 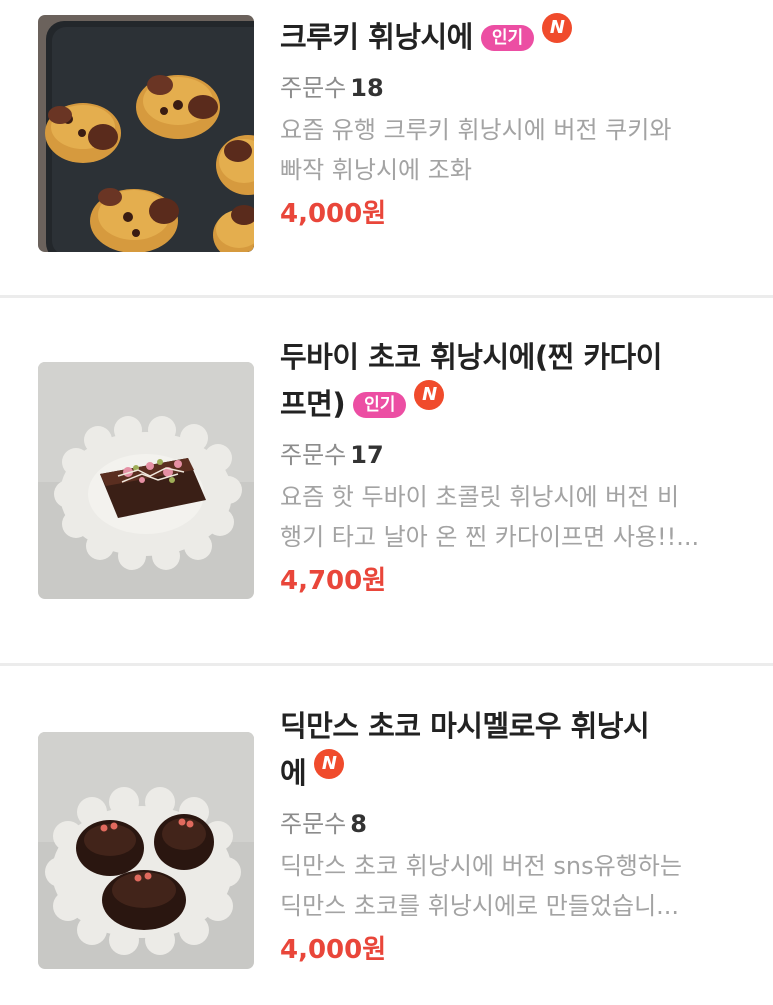 I want to click on order-count-value: 8, so click(x=358, y=824).